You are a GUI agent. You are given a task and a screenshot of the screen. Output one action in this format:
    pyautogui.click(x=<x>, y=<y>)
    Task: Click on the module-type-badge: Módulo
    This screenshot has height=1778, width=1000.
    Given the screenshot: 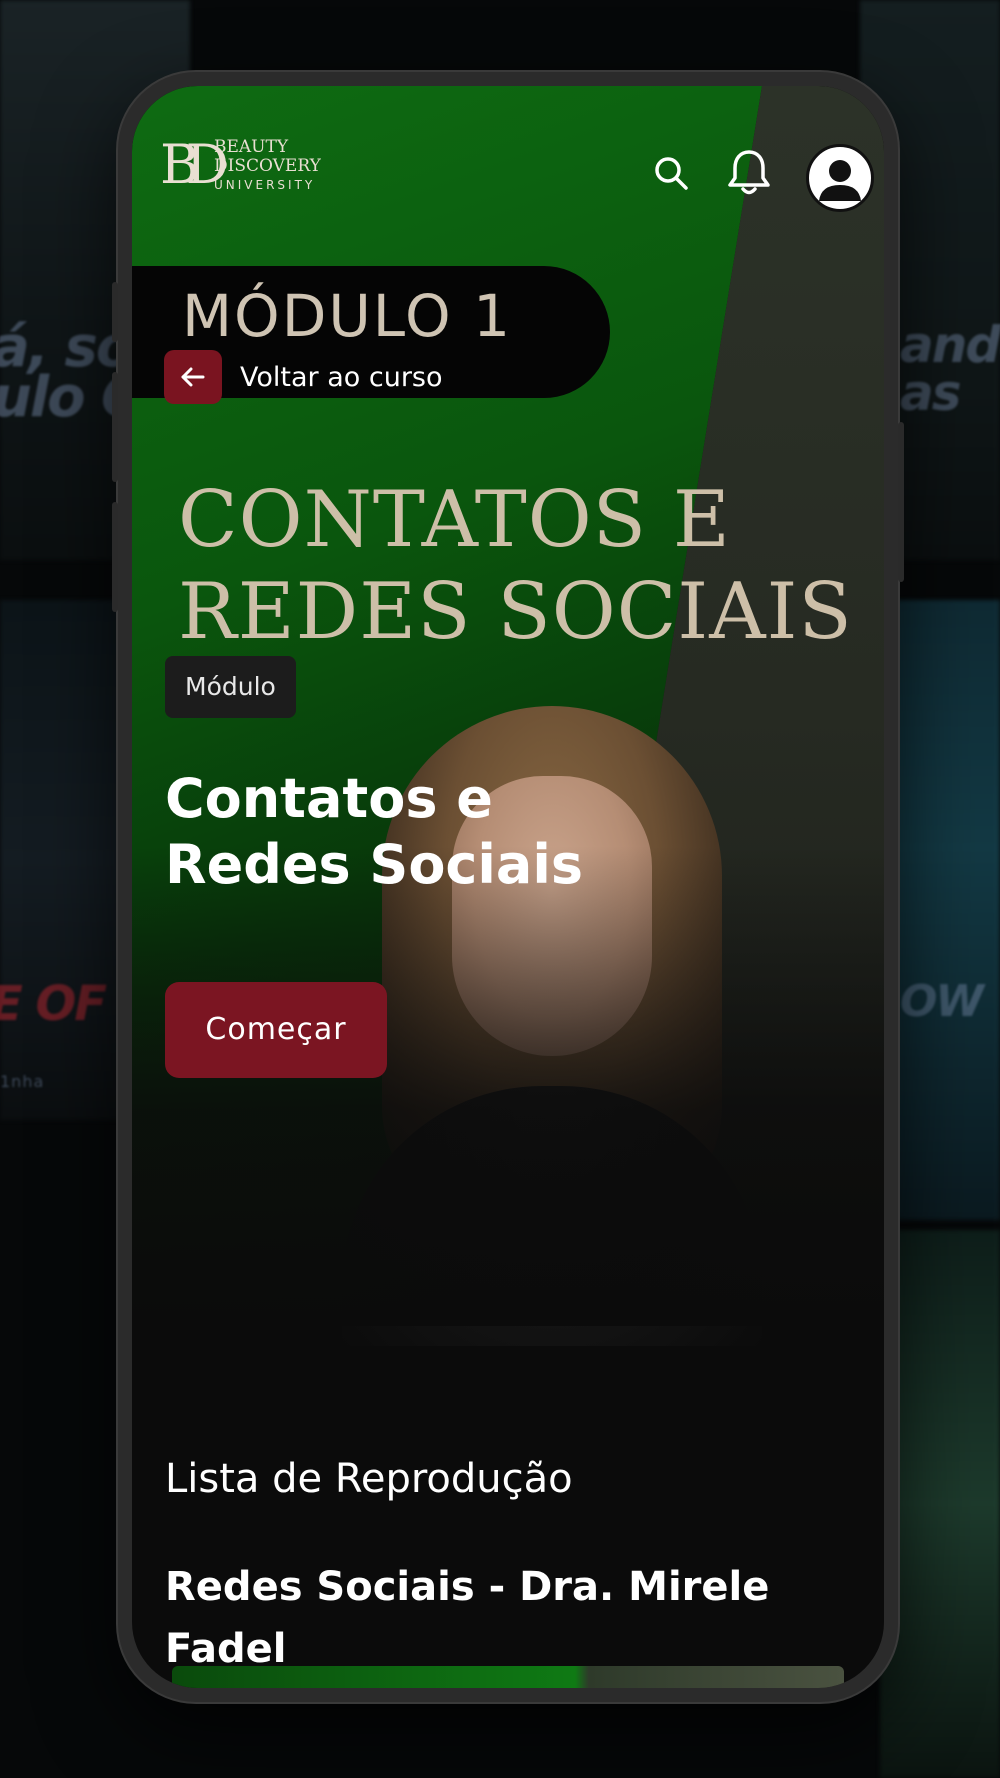 What is the action you would take?
    pyautogui.click(x=230, y=687)
    